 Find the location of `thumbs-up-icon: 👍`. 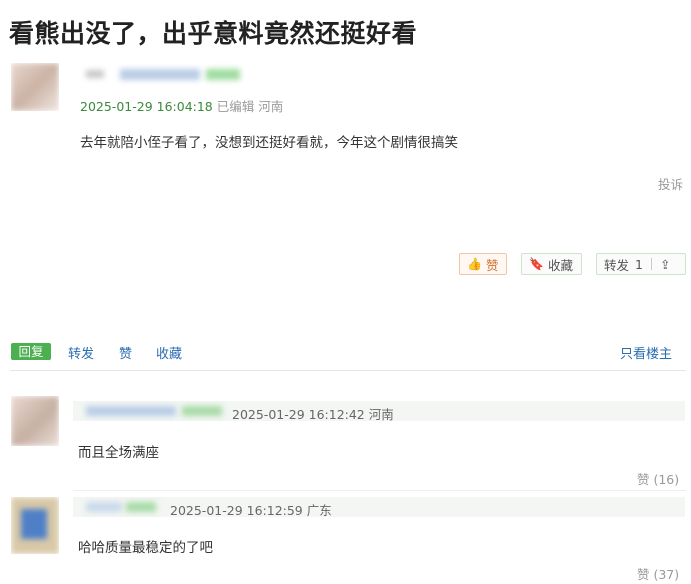

thumbs-up-icon: 👍 is located at coordinates (474, 264).